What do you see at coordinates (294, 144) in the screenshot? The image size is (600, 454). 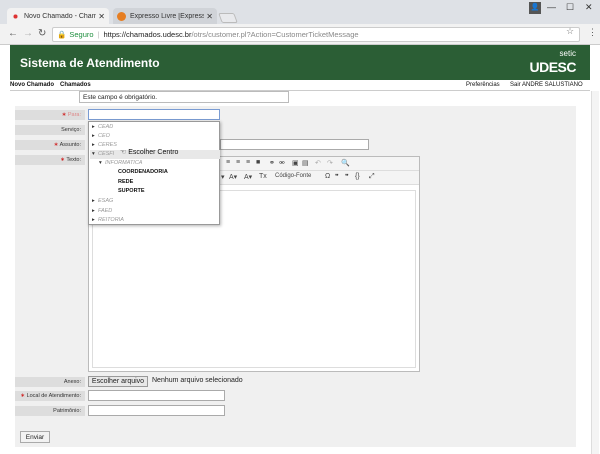 I see `assunto-input` at bounding box center [294, 144].